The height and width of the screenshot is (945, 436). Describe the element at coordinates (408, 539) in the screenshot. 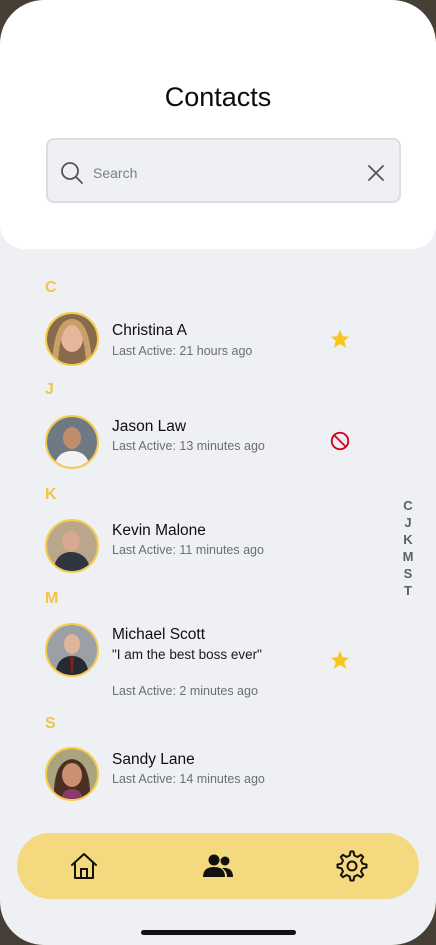

I see `index-letter: K` at that location.